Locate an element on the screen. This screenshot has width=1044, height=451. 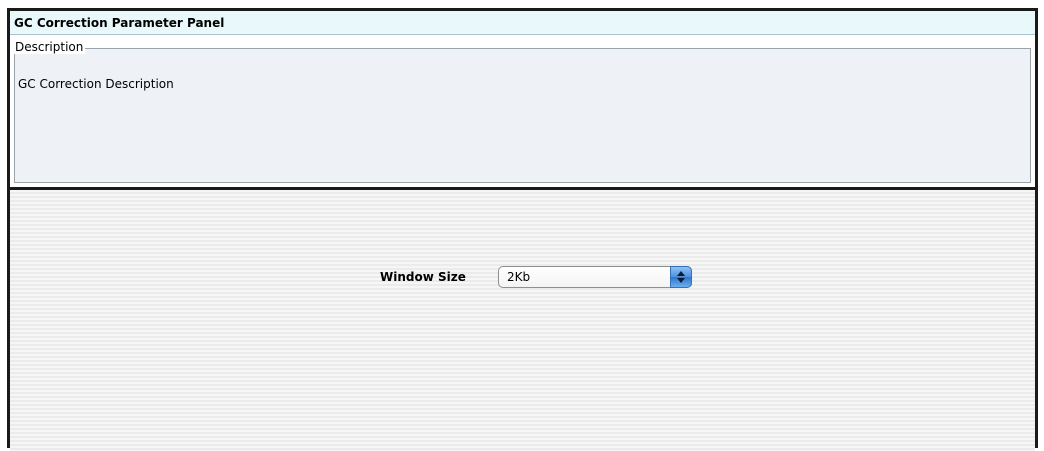
window-size-value: 2Kb is located at coordinates (519, 277).